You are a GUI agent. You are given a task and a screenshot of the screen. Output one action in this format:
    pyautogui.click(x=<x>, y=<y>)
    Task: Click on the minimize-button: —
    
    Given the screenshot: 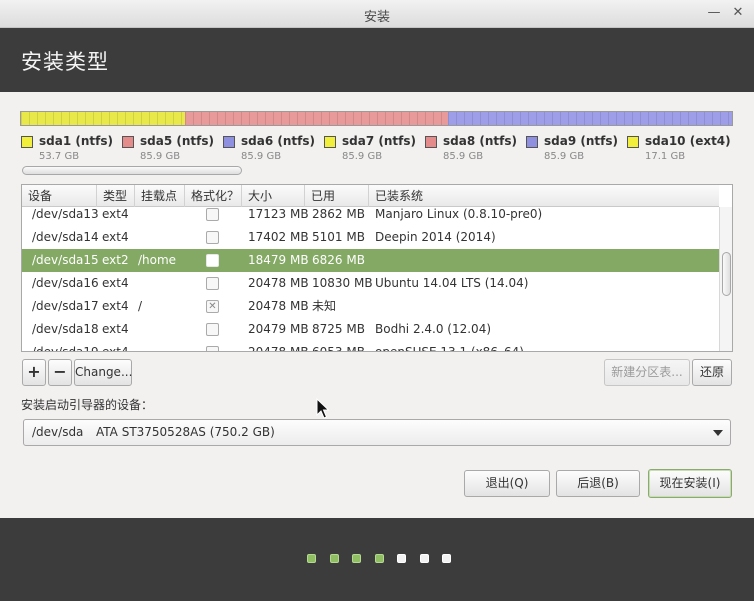 What is the action you would take?
    pyautogui.click(x=714, y=13)
    